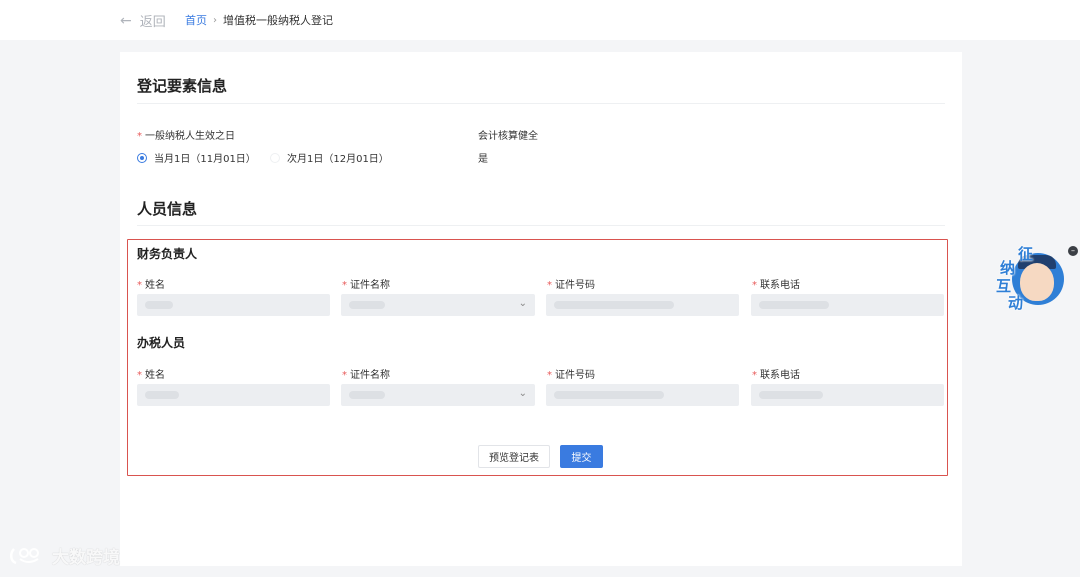 The image size is (1080, 577). Describe the element at coordinates (329, 157) in the screenshot. I see `radio-next-month: 次月1日（12月01日）` at that location.